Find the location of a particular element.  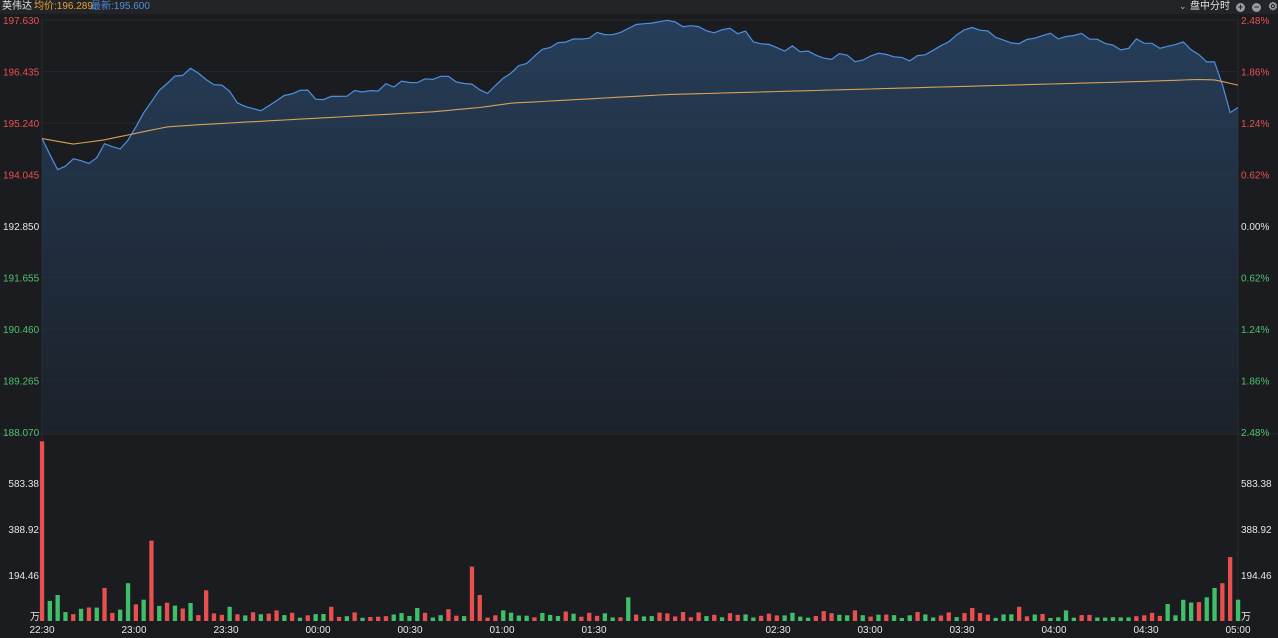

price-tick-label: 197.630 is located at coordinates (21, 21).